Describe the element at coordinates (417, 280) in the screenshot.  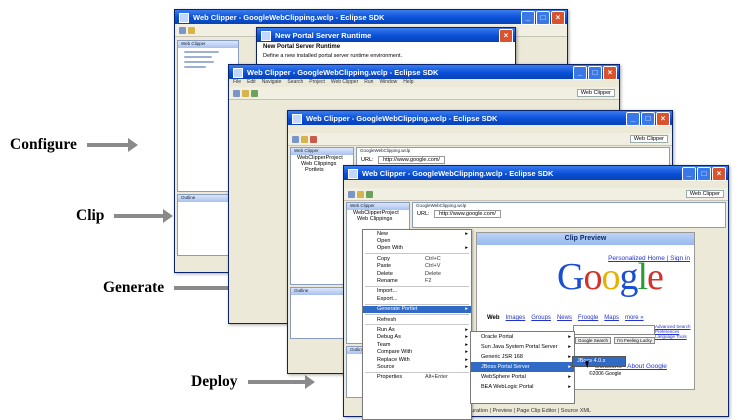
I see `context-menu-item: Rename F2` at that location.